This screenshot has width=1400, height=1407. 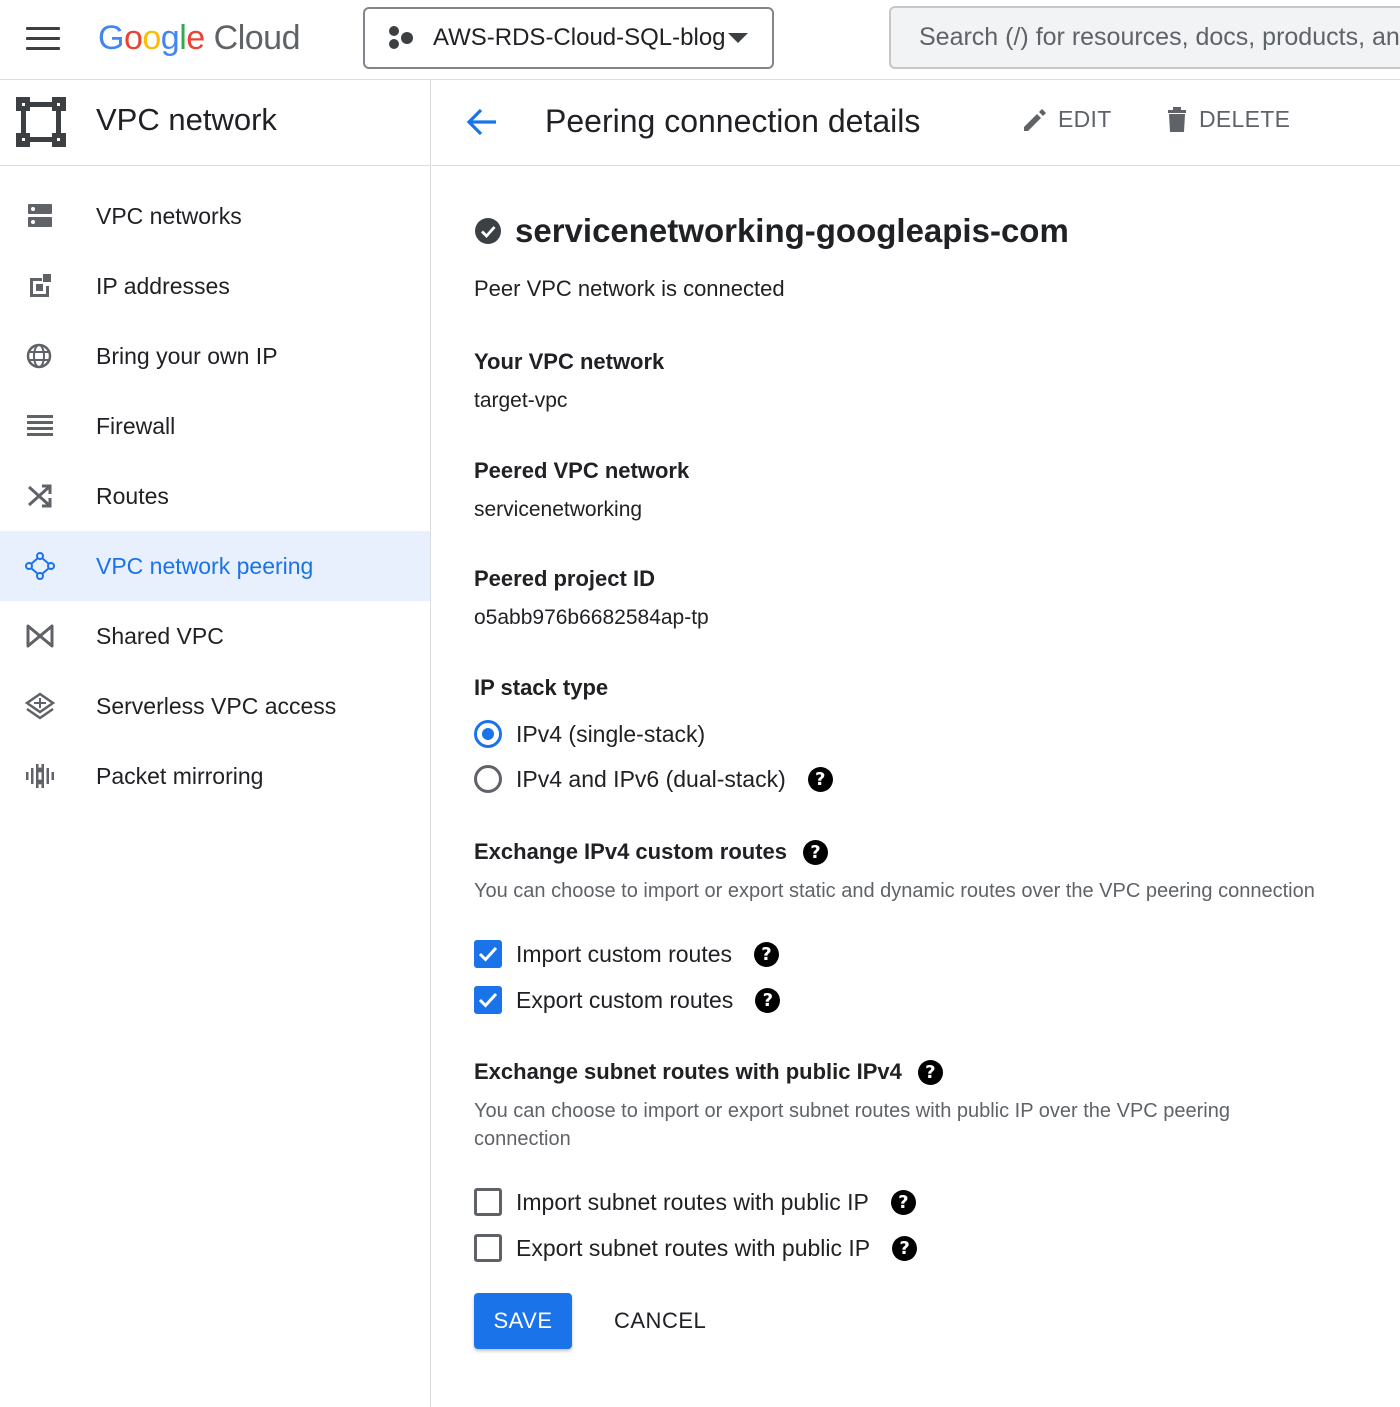 What do you see at coordinates (40, 215) in the screenshot?
I see `vpc-networks-icon` at bounding box center [40, 215].